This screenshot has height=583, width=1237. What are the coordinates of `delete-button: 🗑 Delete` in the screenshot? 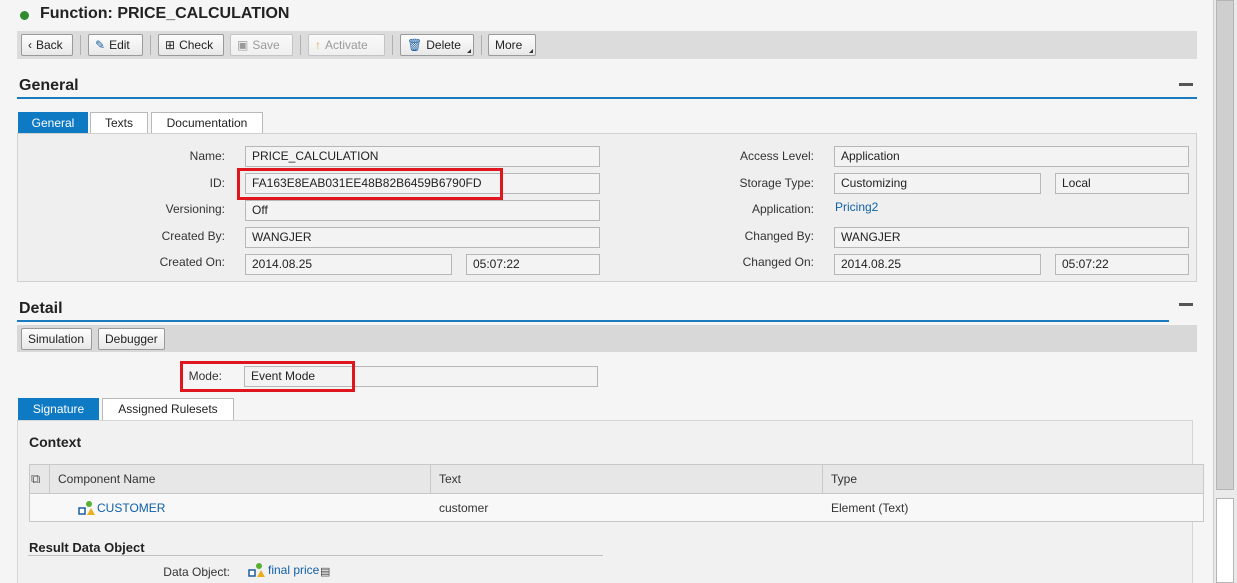 It's located at (437, 45).